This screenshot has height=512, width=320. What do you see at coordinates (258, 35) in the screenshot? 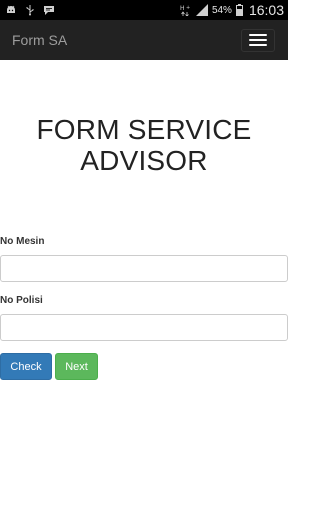
I see `hamburger-menu-icon` at bounding box center [258, 35].